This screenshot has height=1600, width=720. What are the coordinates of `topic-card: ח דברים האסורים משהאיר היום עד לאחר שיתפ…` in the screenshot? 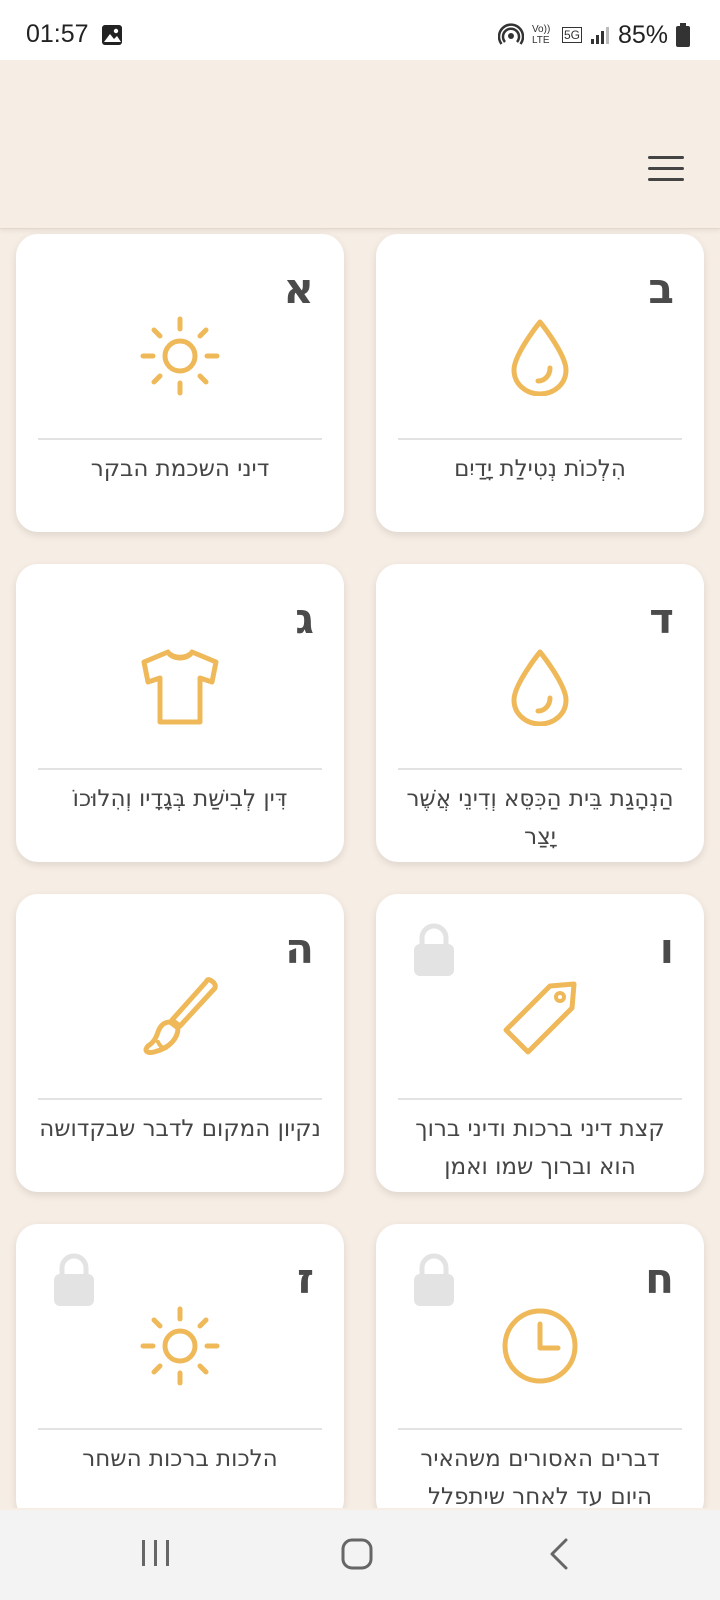 It's located at (540, 1366).